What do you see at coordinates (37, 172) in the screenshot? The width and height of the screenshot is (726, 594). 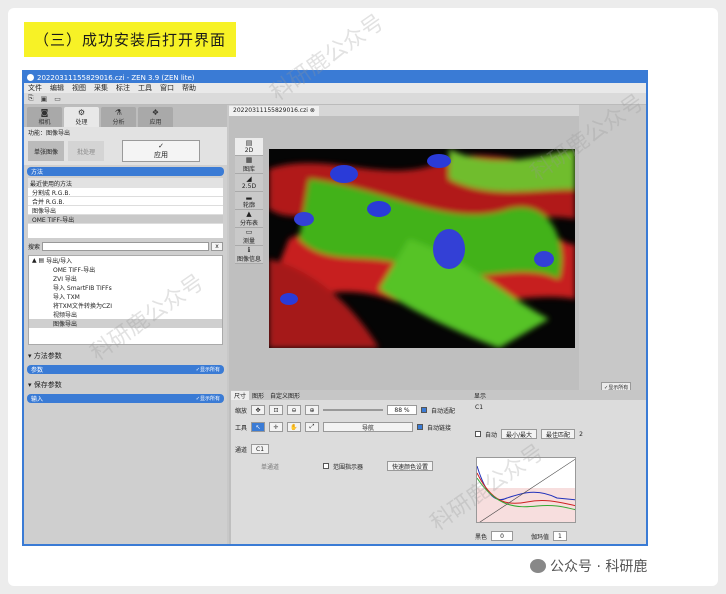 I see `method-bar-label: 方法` at bounding box center [37, 172].